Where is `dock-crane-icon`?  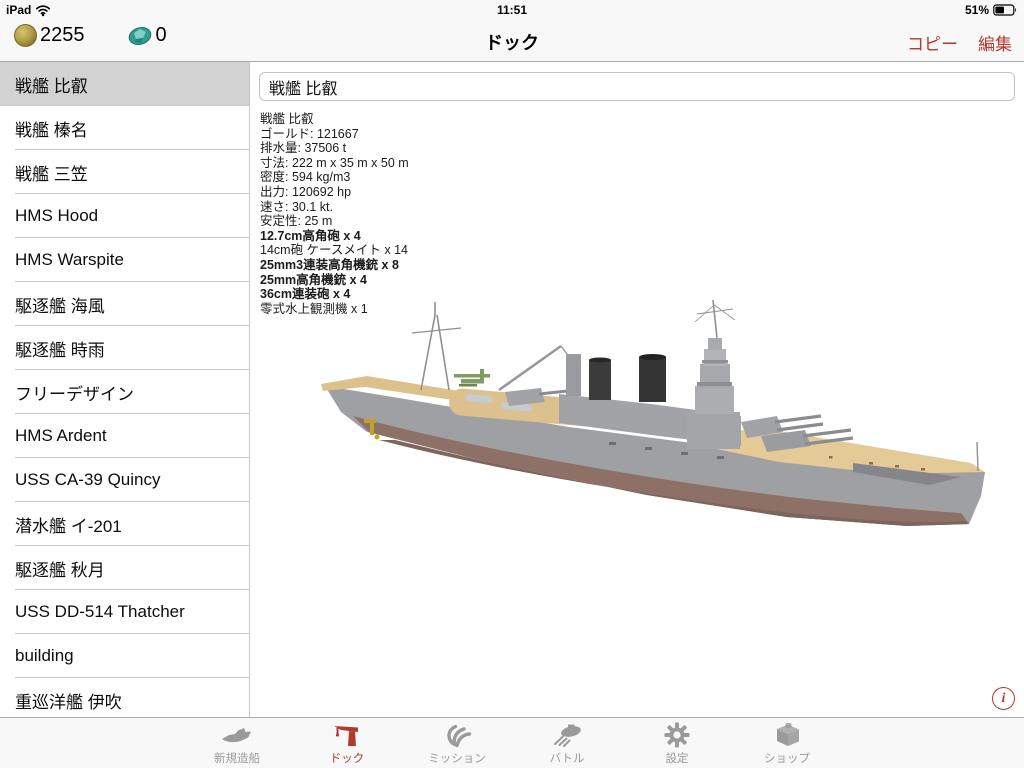
dock-crane-icon is located at coordinates (347, 735).